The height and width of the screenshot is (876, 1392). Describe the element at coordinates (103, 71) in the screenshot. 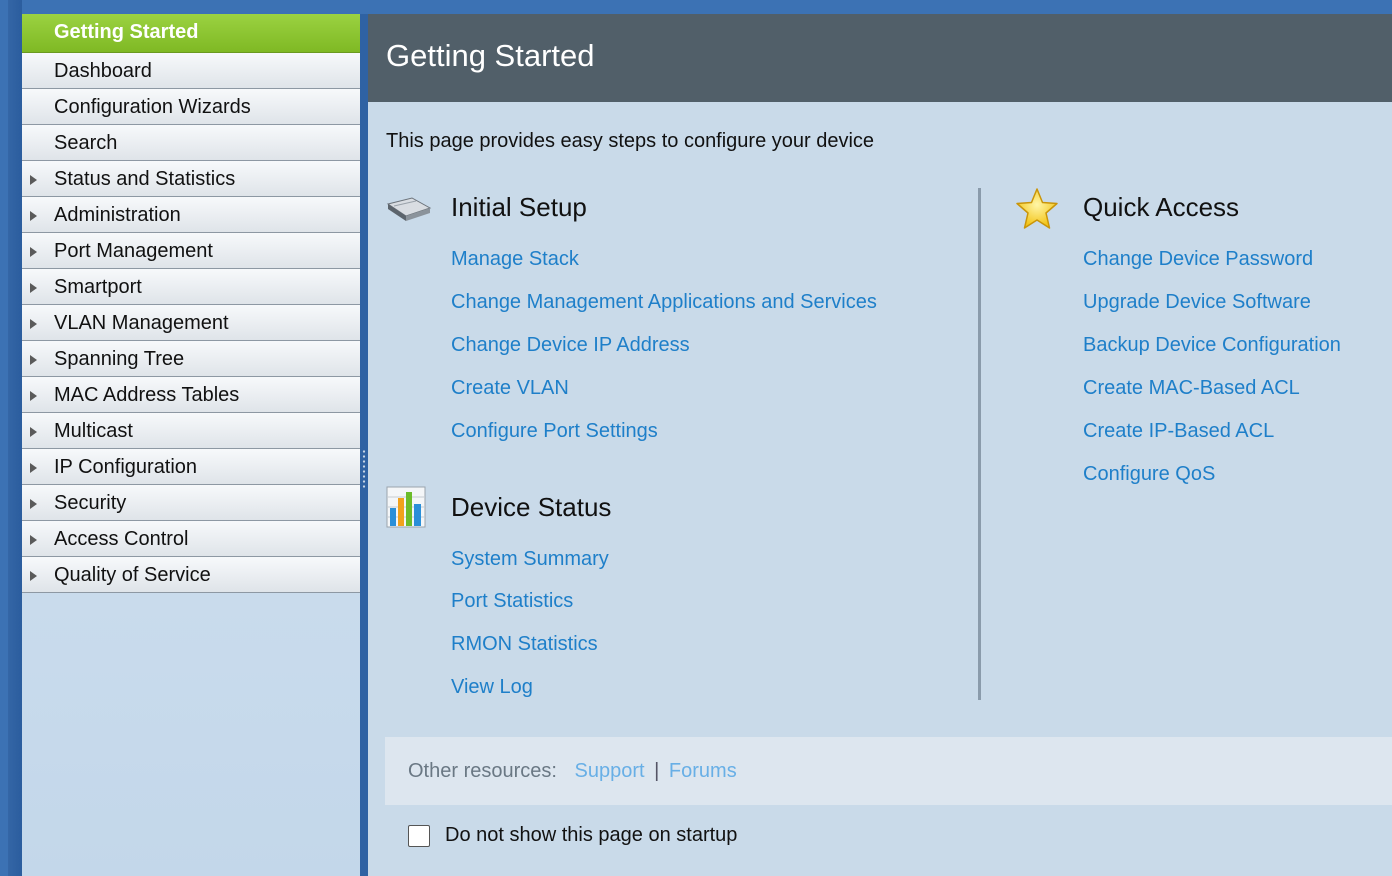

I see `sidebar-item-label: Dashboard` at that location.